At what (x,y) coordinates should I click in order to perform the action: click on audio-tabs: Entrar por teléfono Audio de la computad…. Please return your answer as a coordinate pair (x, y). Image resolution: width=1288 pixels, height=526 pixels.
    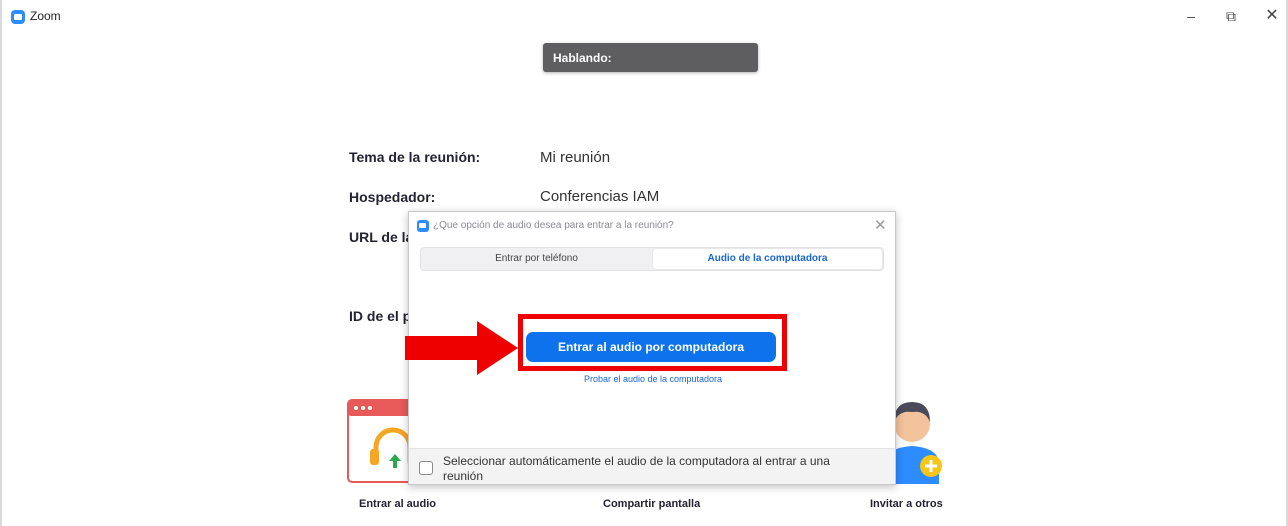
    Looking at the image, I should click on (652, 259).